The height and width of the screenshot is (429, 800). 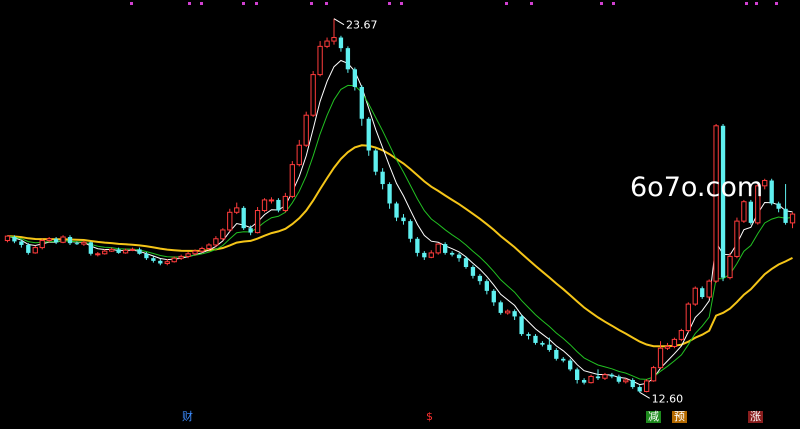 What do you see at coordinates (653, 417) in the screenshot?
I see `reduce-holding-marker: 减` at bounding box center [653, 417].